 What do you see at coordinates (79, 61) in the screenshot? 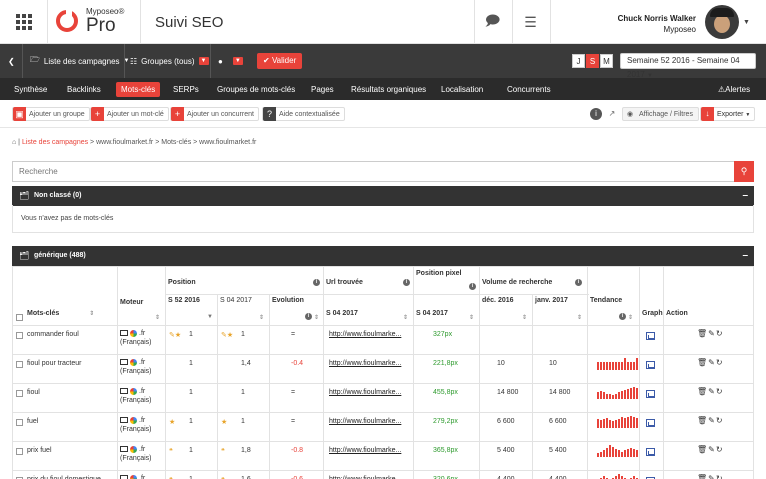
I see `campaigns-dropdown: 🗁 Liste des campagnes ▼` at bounding box center [79, 61].